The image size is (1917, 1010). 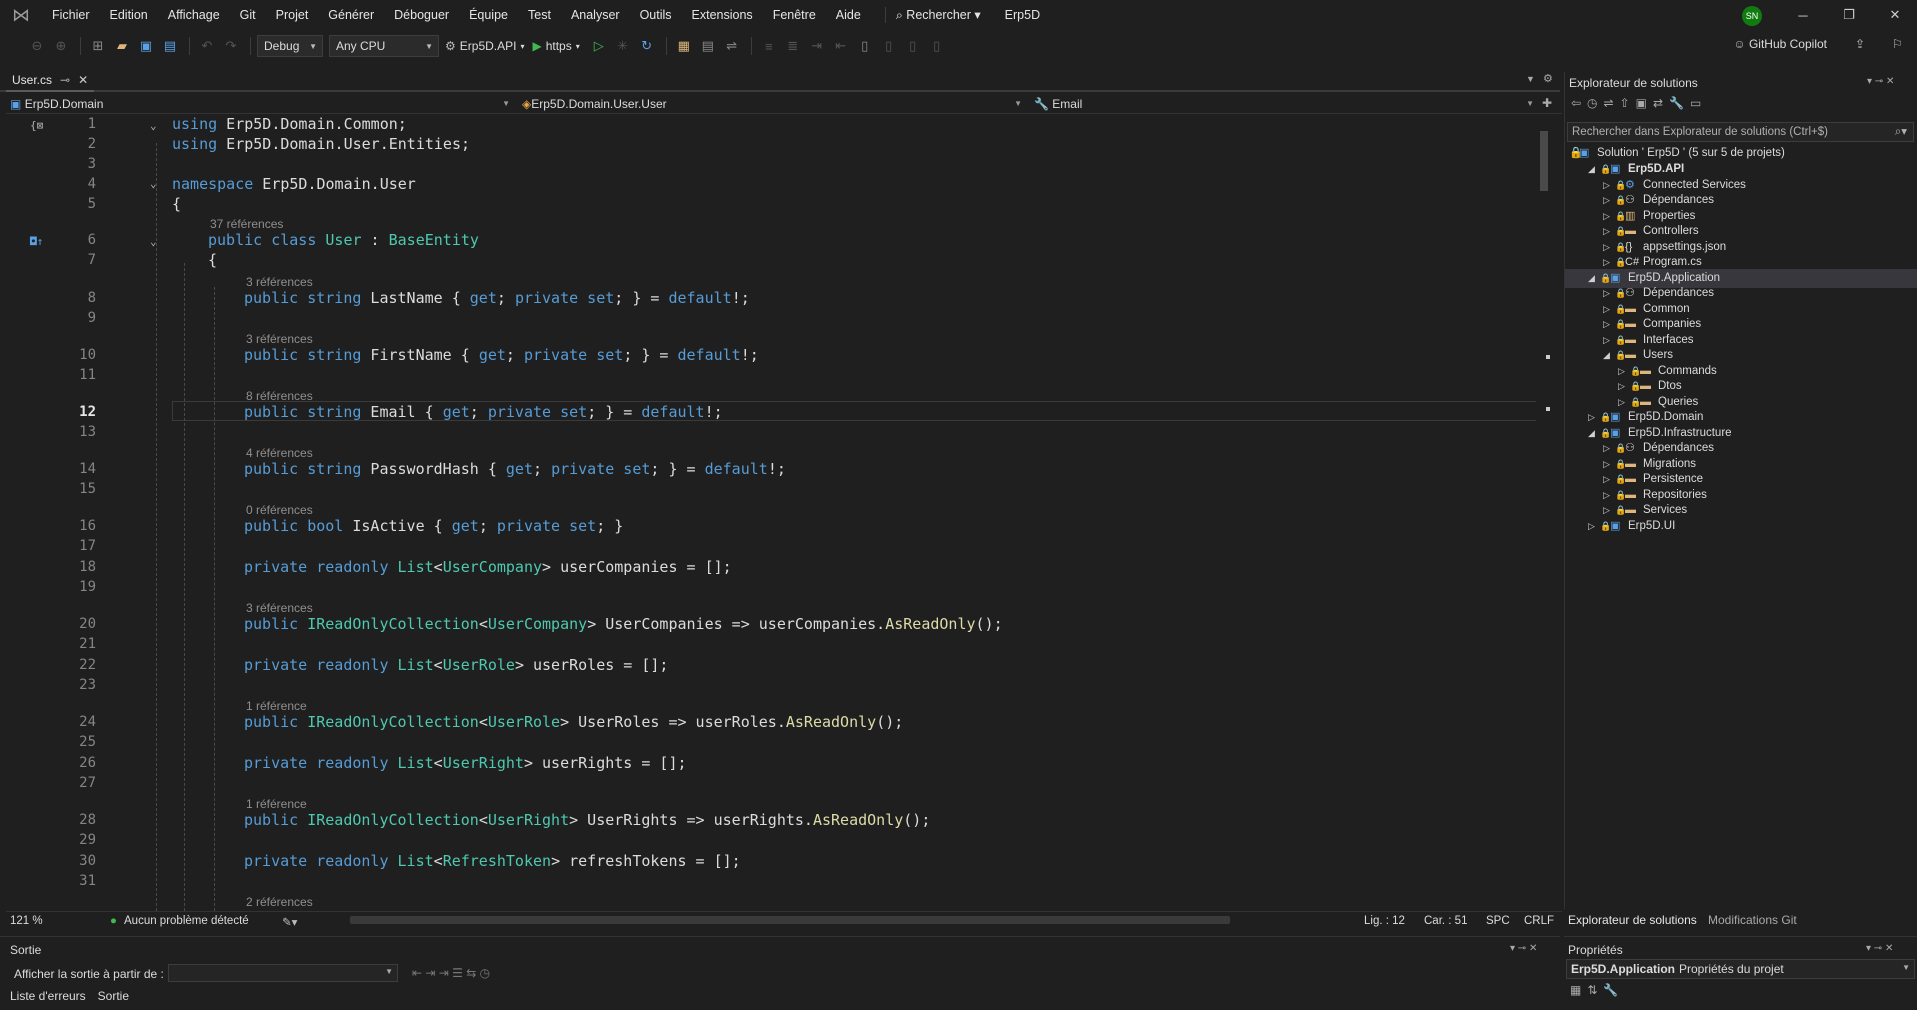 I want to click on menu-item: Extensions, so click(x=722, y=15).